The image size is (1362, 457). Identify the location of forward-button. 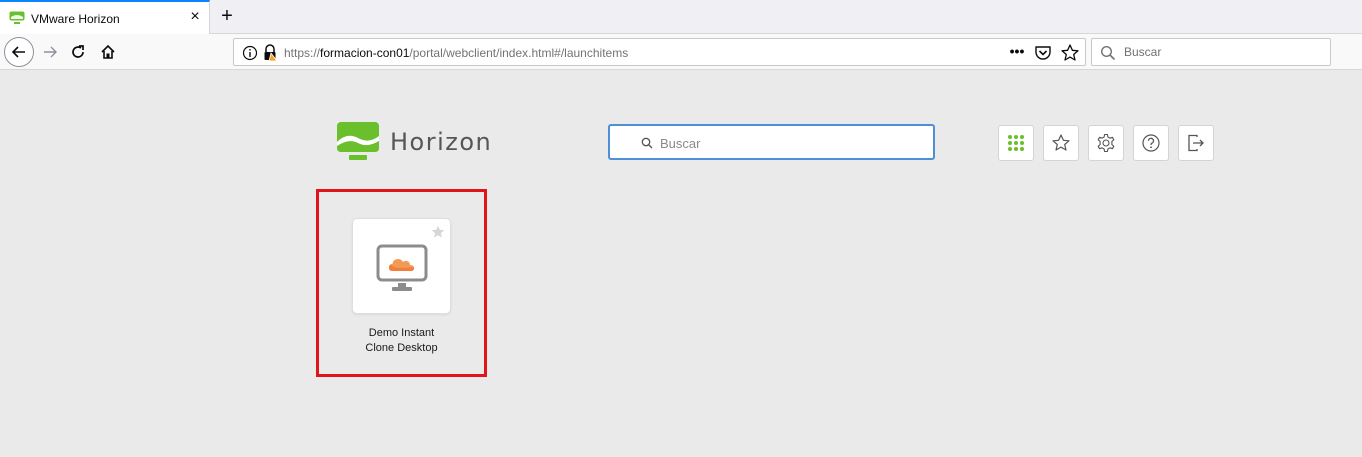
(50, 52).